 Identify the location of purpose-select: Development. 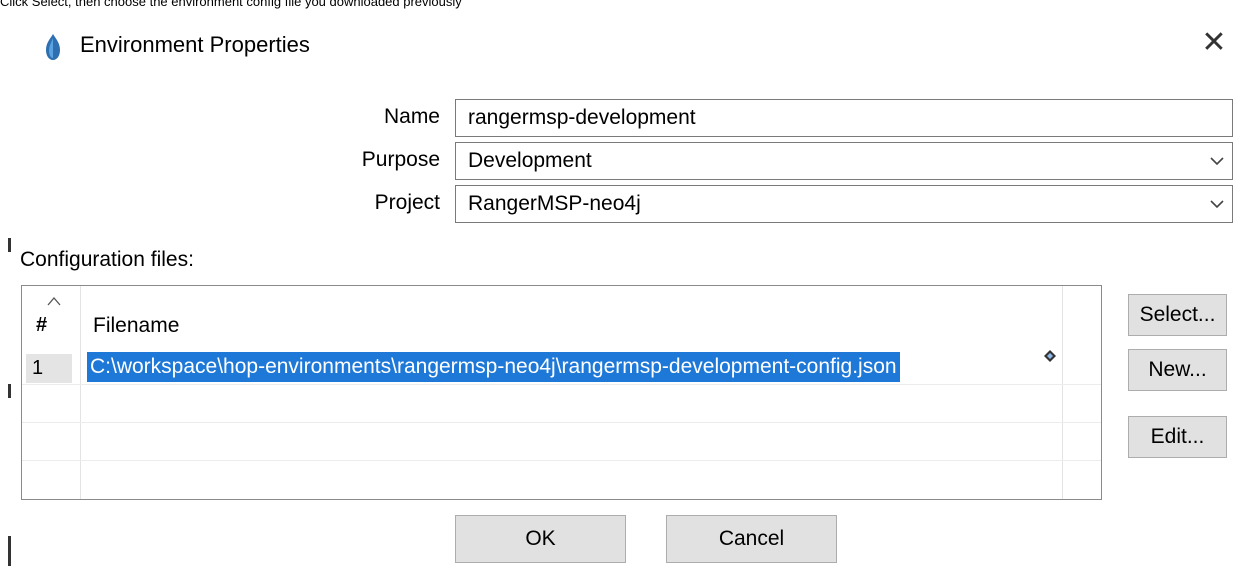
(844, 161).